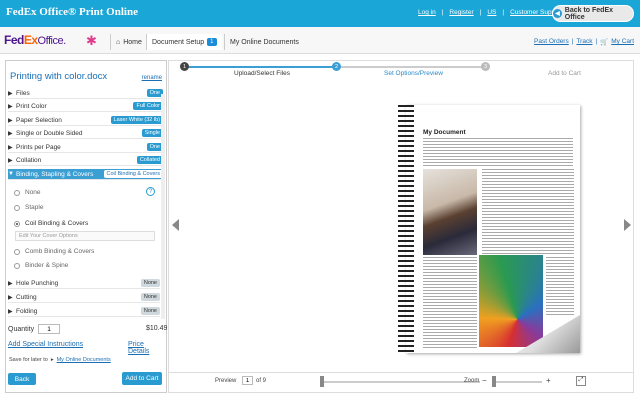 This screenshot has height=400, width=640. Describe the element at coordinates (52, 360) in the screenshot. I see `folder-icon: ▸` at that location.